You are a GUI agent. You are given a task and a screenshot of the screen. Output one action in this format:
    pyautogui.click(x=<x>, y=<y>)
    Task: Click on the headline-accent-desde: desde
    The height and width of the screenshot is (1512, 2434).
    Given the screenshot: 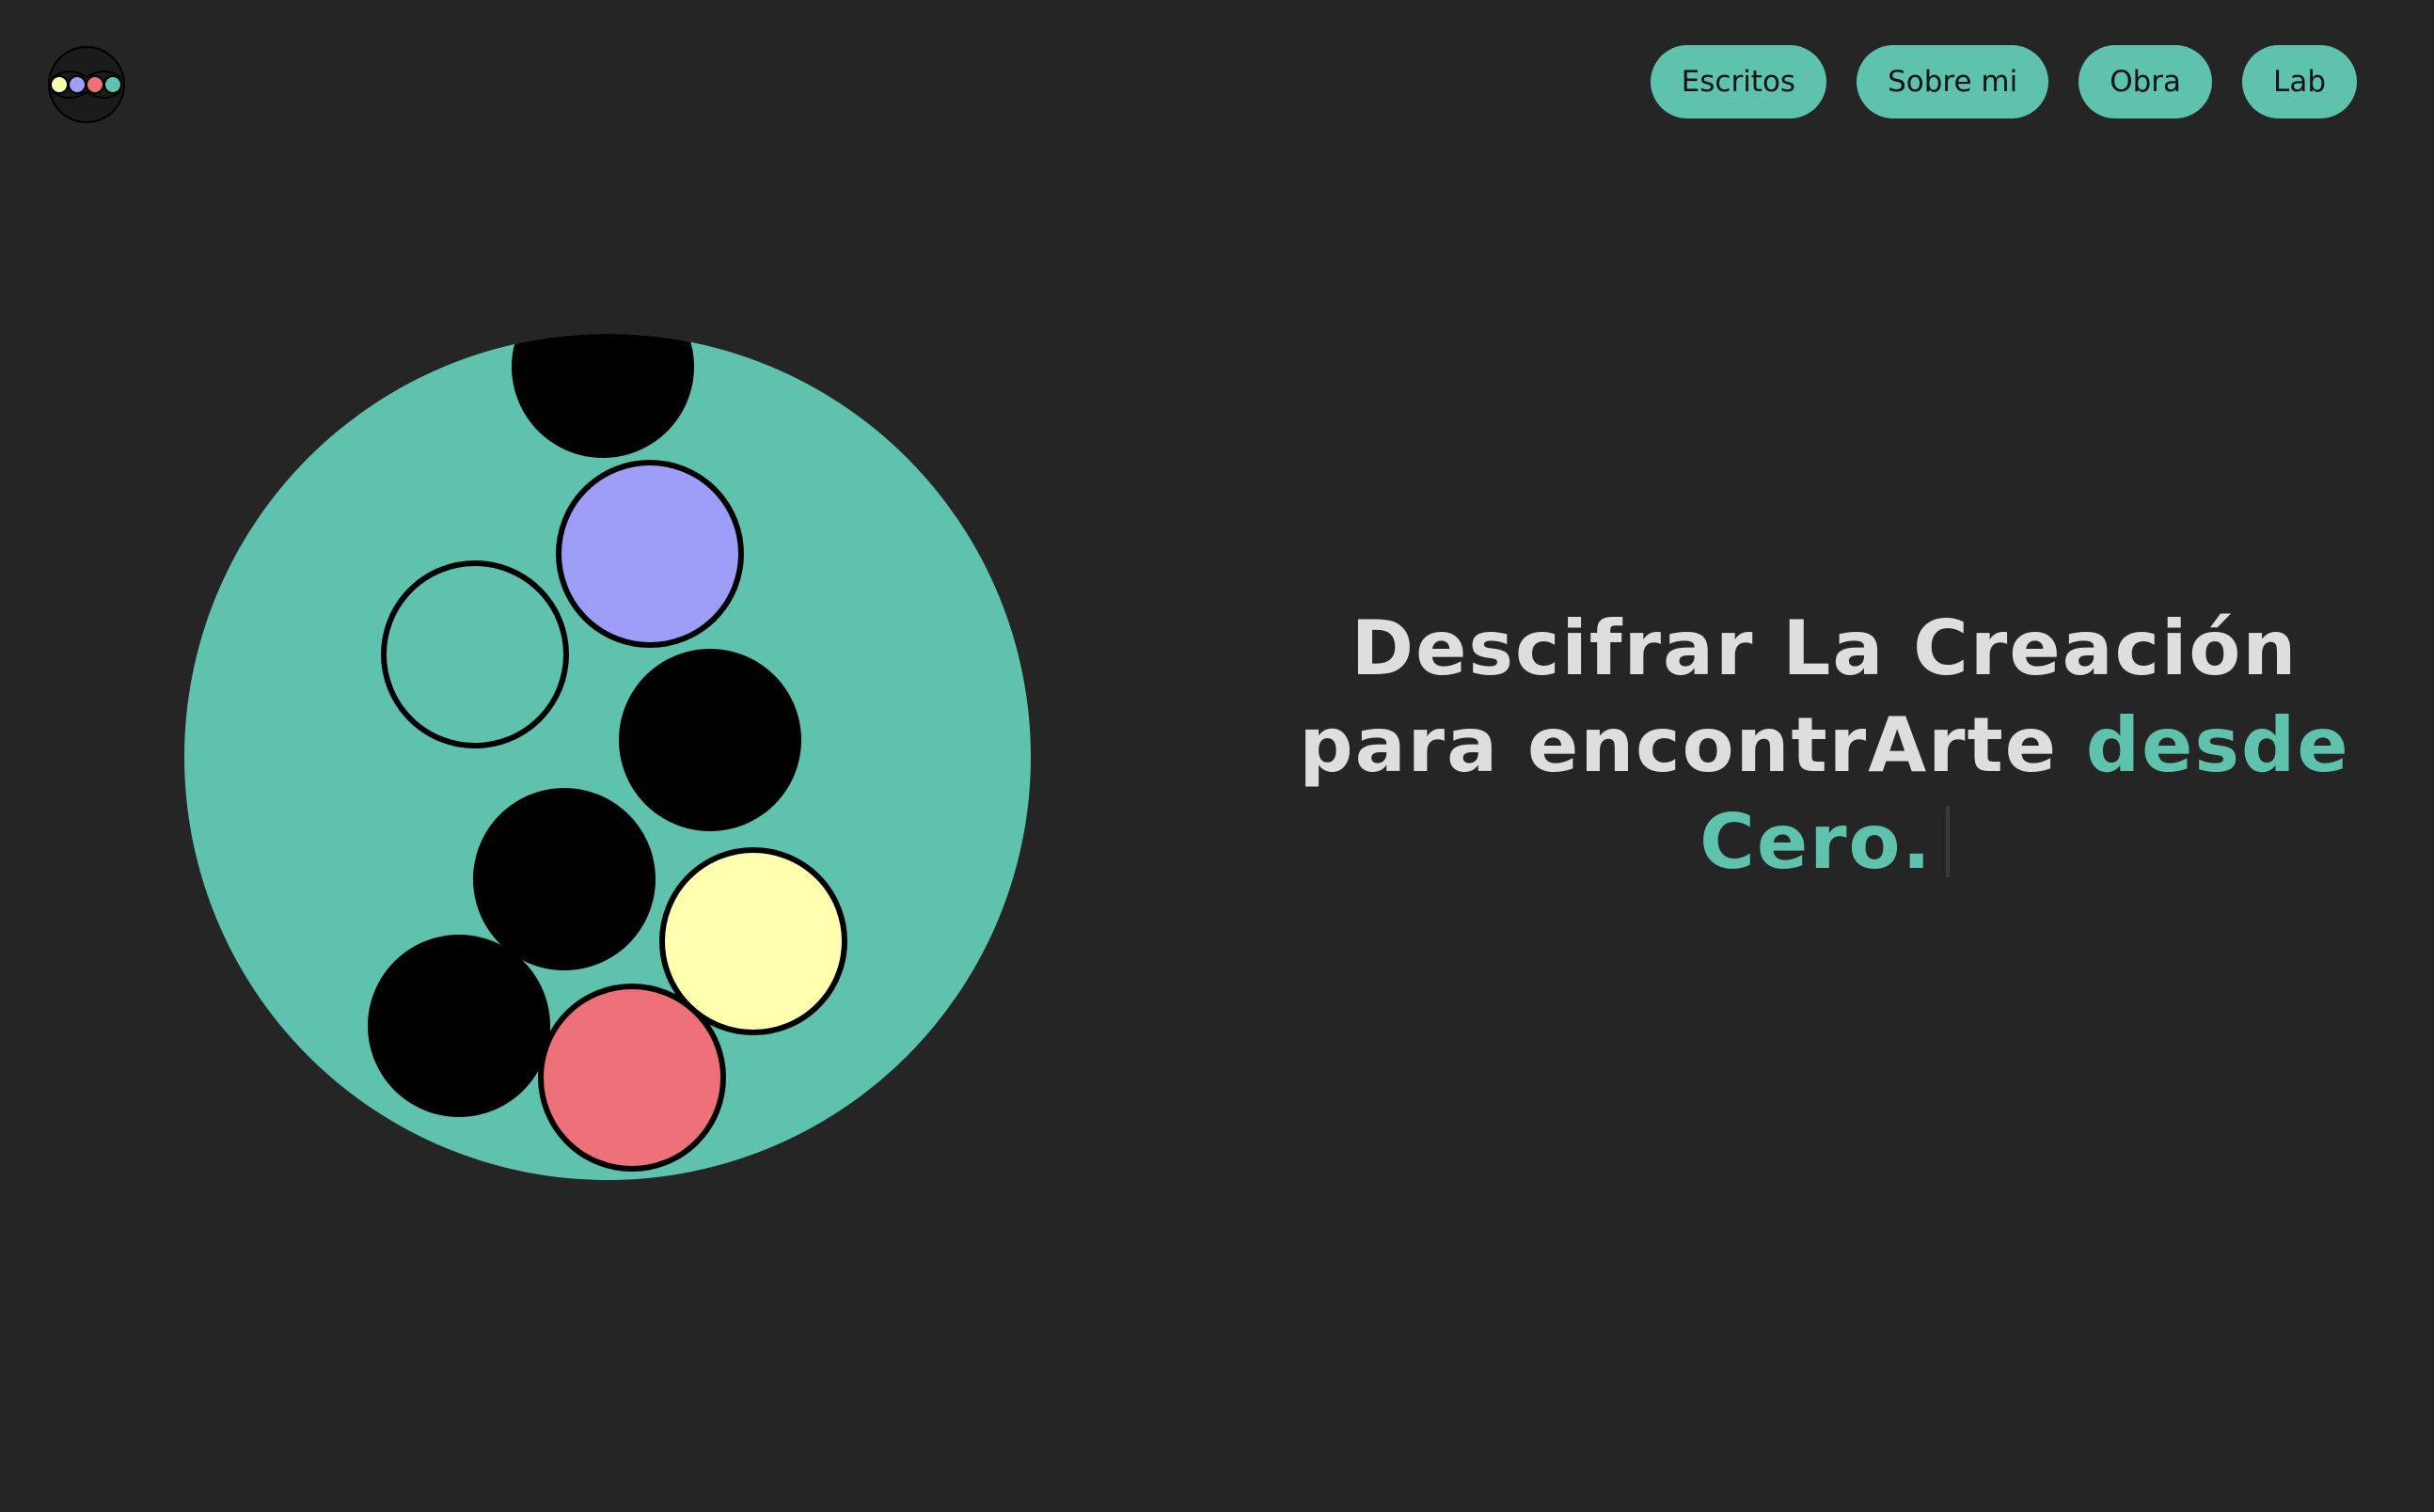 What is the action you would take?
    pyautogui.click(x=2217, y=745)
    